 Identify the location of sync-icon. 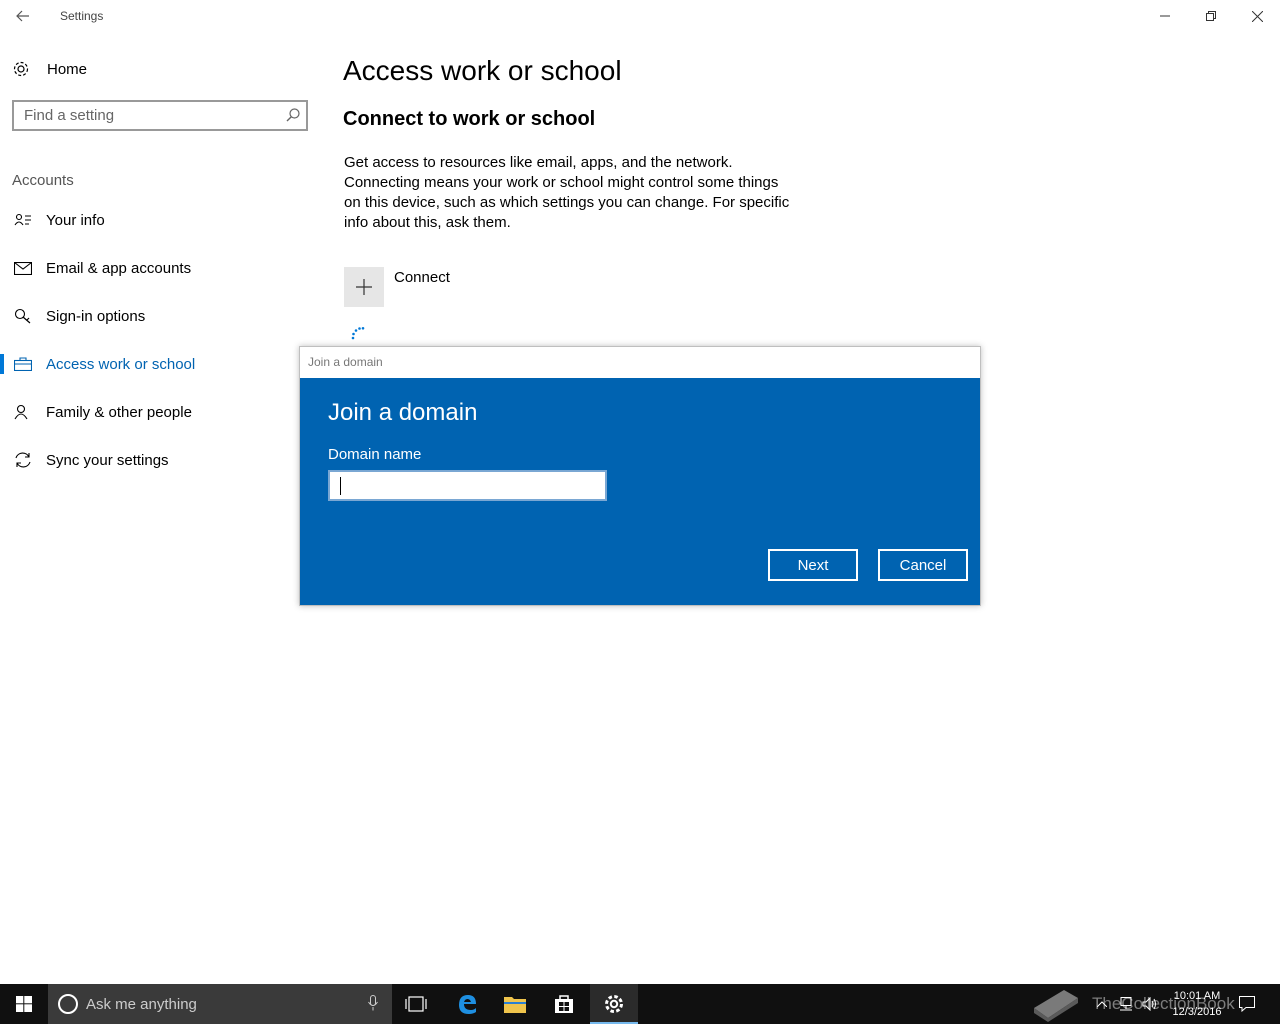
(23, 460).